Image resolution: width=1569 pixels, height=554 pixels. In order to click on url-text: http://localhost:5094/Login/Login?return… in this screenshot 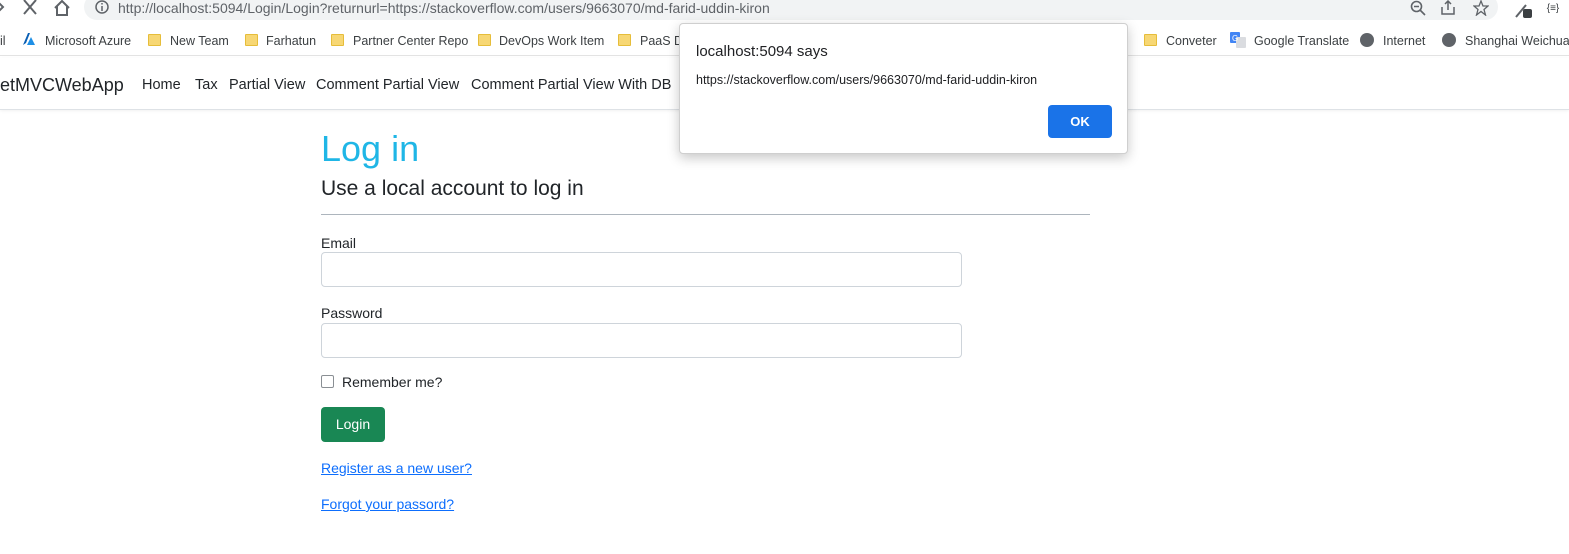, I will do `click(444, 8)`.